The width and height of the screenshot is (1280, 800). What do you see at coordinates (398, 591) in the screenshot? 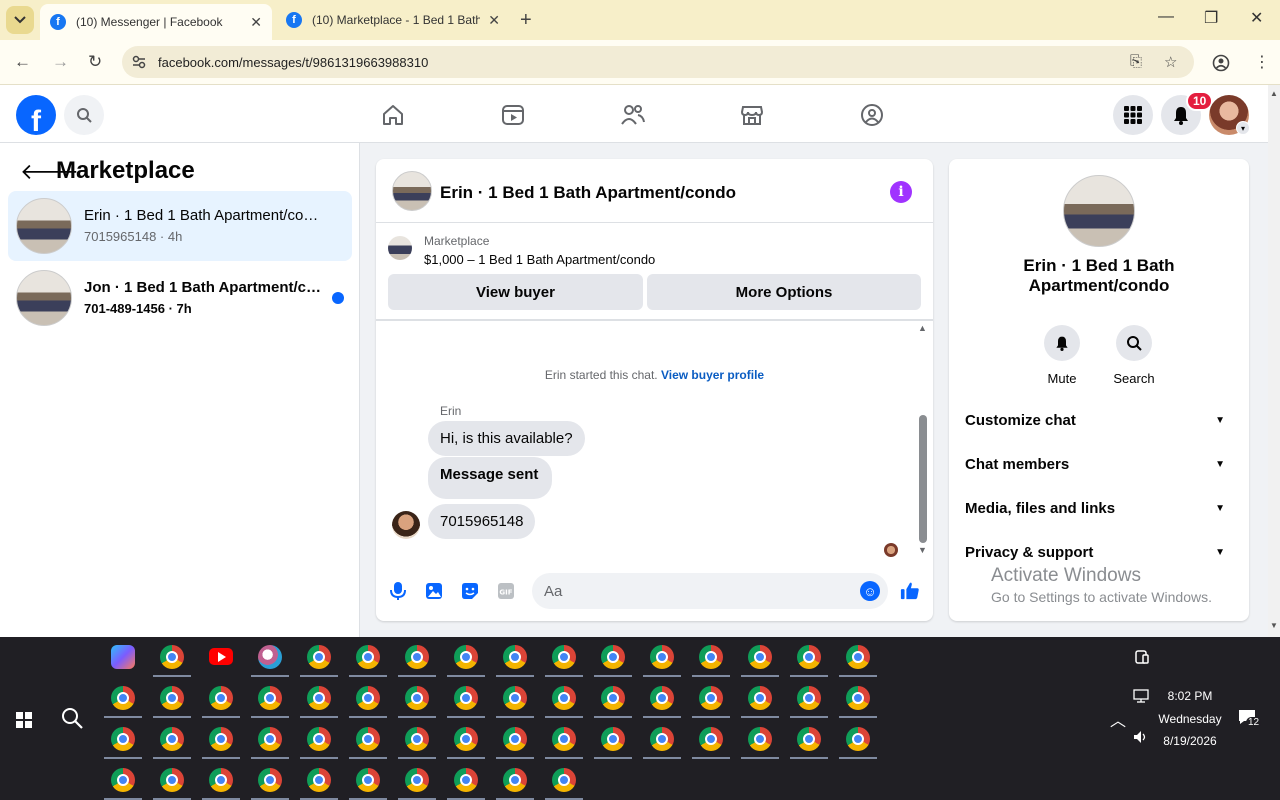
I see `voice-clip-button` at bounding box center [398, 591].